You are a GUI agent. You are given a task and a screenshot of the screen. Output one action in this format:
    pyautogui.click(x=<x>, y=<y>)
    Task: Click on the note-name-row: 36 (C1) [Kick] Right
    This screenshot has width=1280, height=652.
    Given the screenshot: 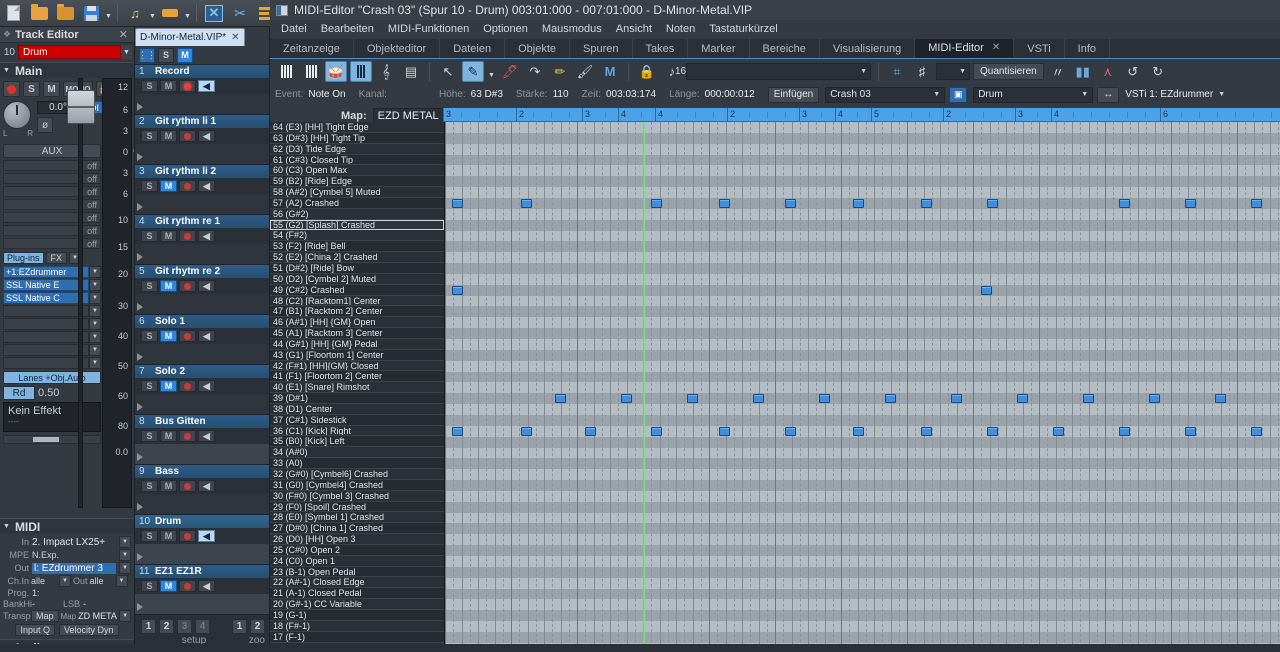 What is the action you would take?
    pyautogui.click(x=357, y=431)
    